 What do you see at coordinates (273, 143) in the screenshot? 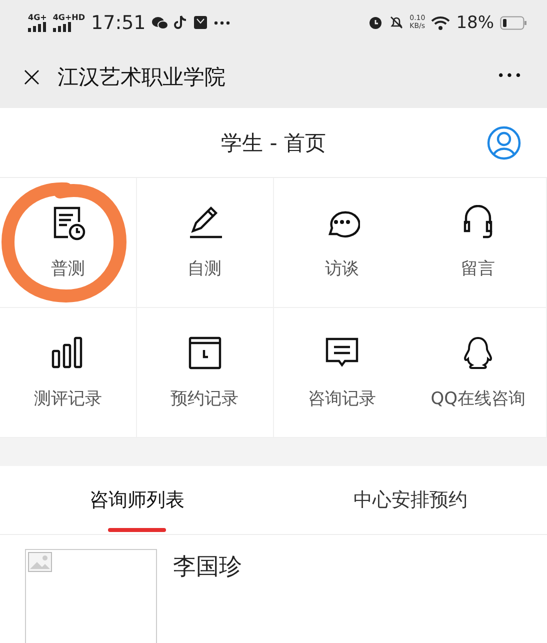
I see `header-title: 学生 - 首页` at bounding box center [273, 143].